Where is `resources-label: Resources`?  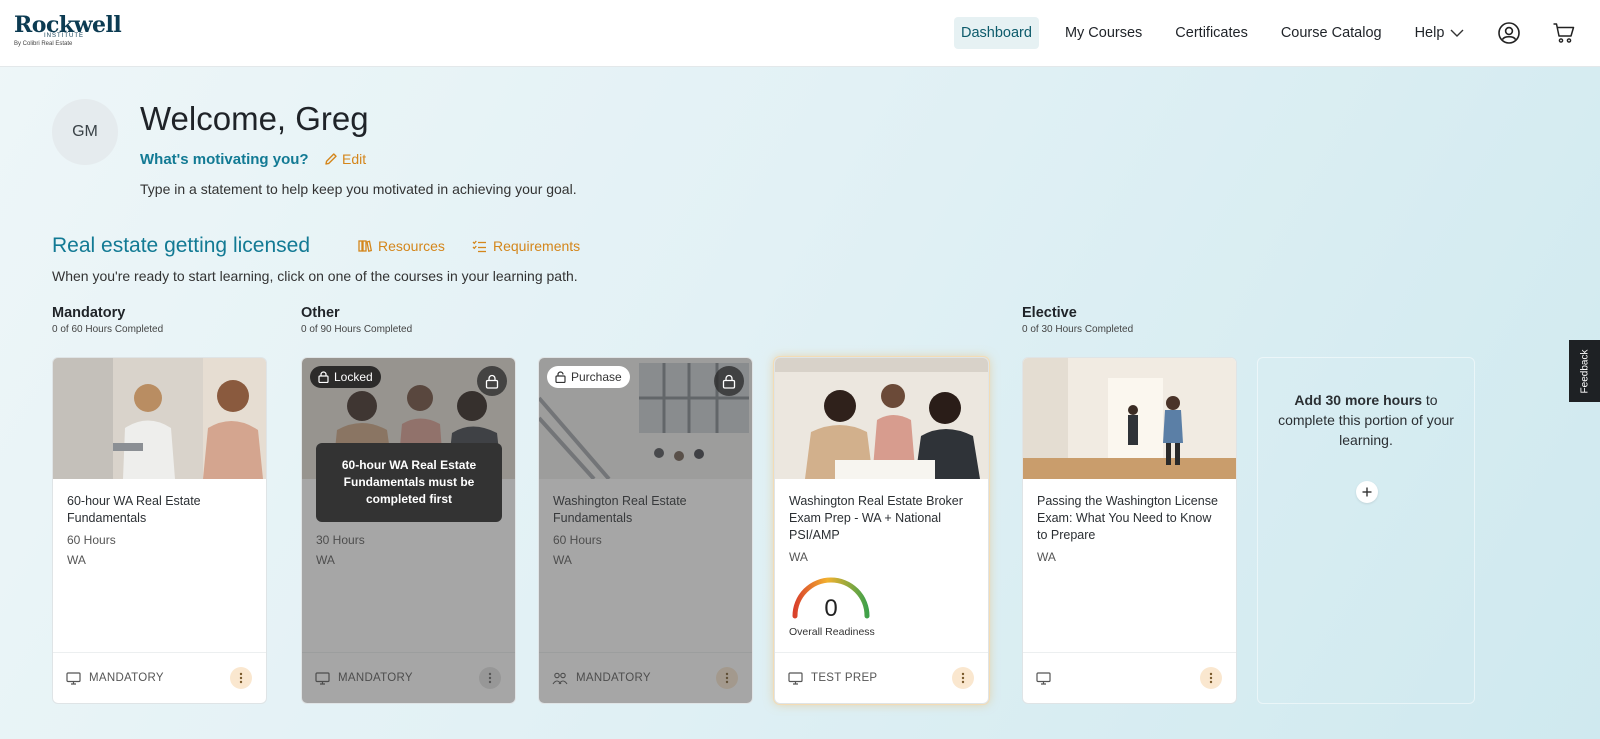
resources-label: Resources is located at coordinates (411, 246).